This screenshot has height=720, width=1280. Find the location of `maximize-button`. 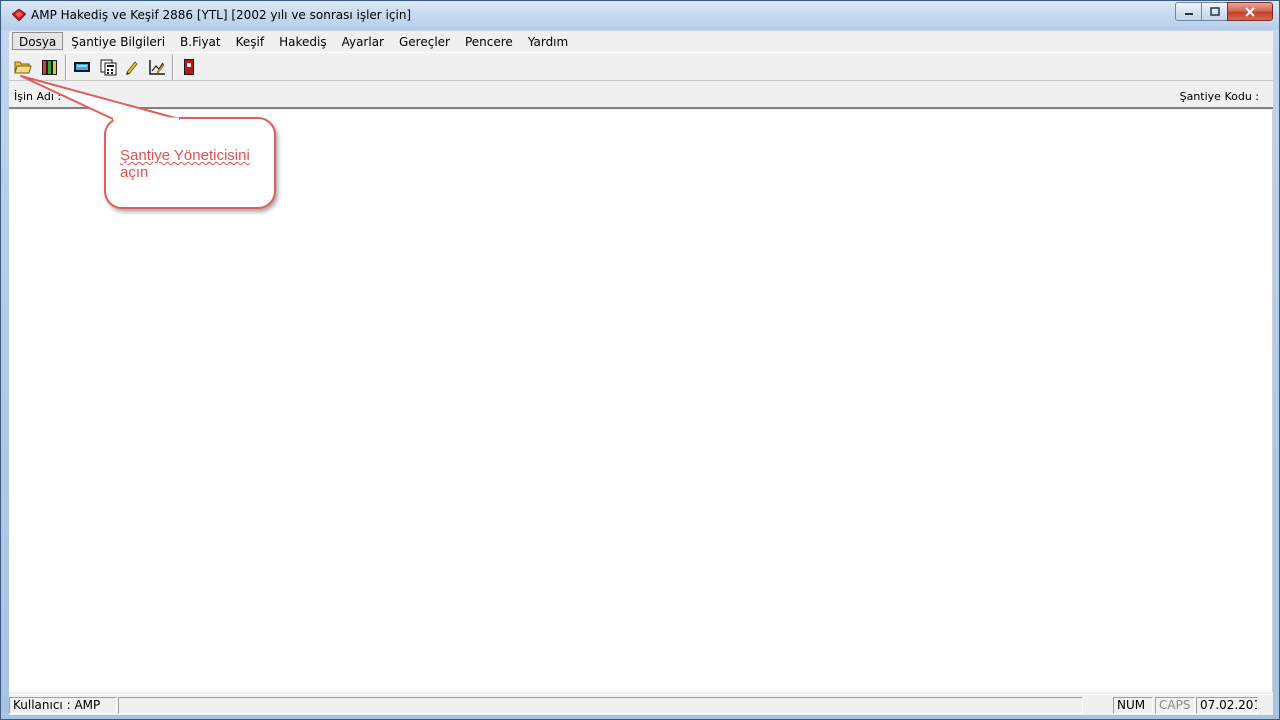

maximize-button is located at coordinates (1214, 11).